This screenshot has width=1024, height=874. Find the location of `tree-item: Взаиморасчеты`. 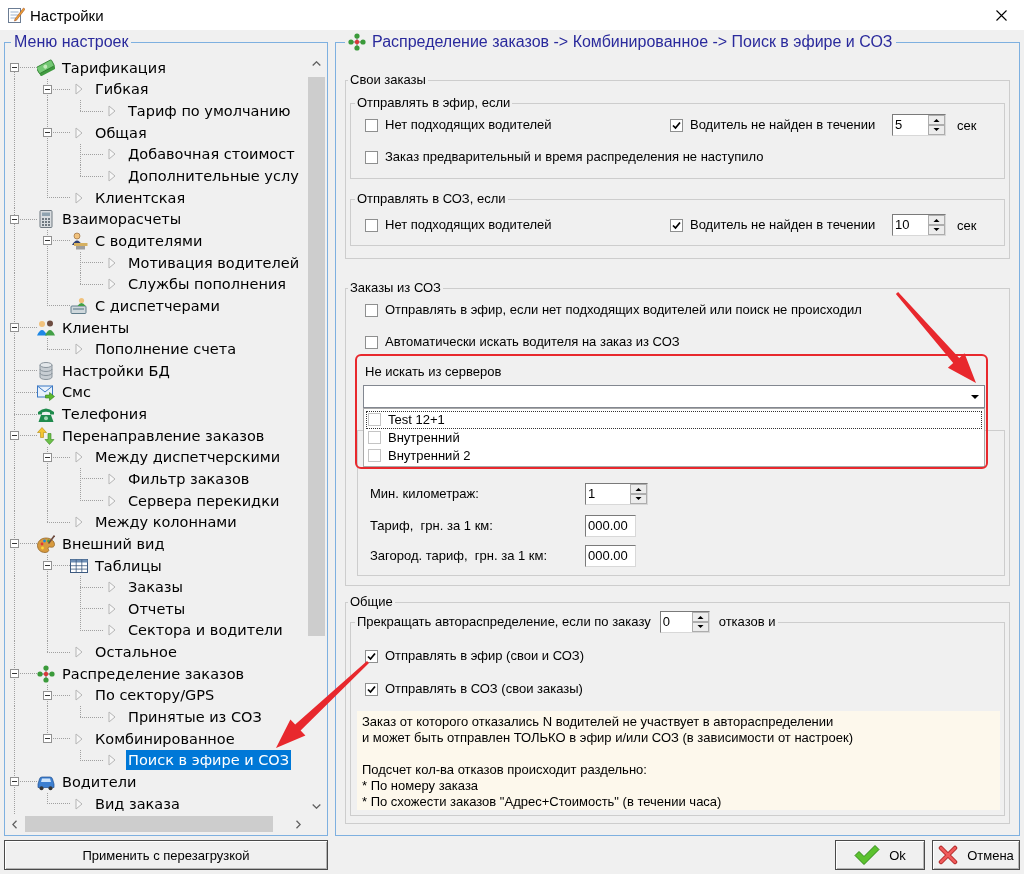

tree-item: Взаиморасчеты is located at coordinates (122, 219).